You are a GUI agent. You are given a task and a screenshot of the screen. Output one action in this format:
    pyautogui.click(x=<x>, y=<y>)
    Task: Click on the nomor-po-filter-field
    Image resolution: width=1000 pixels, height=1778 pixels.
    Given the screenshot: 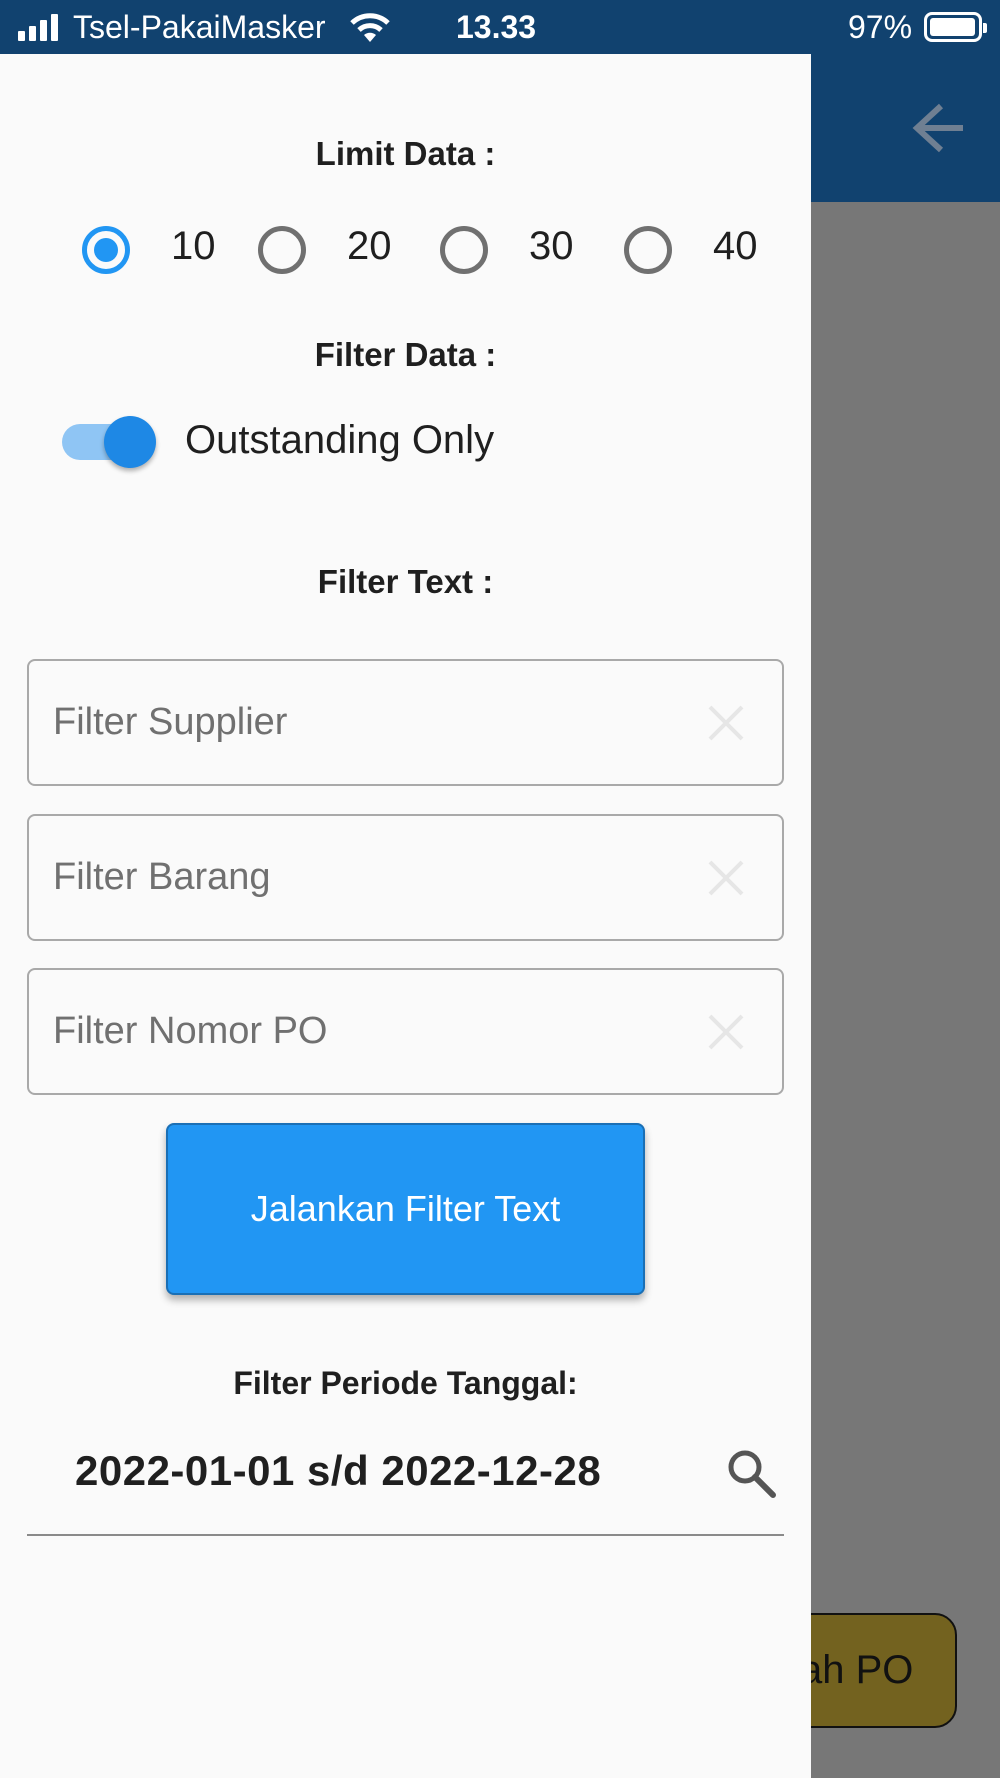 What is the action you would take?
    pyautogui.click(x=405, y=1031)
    